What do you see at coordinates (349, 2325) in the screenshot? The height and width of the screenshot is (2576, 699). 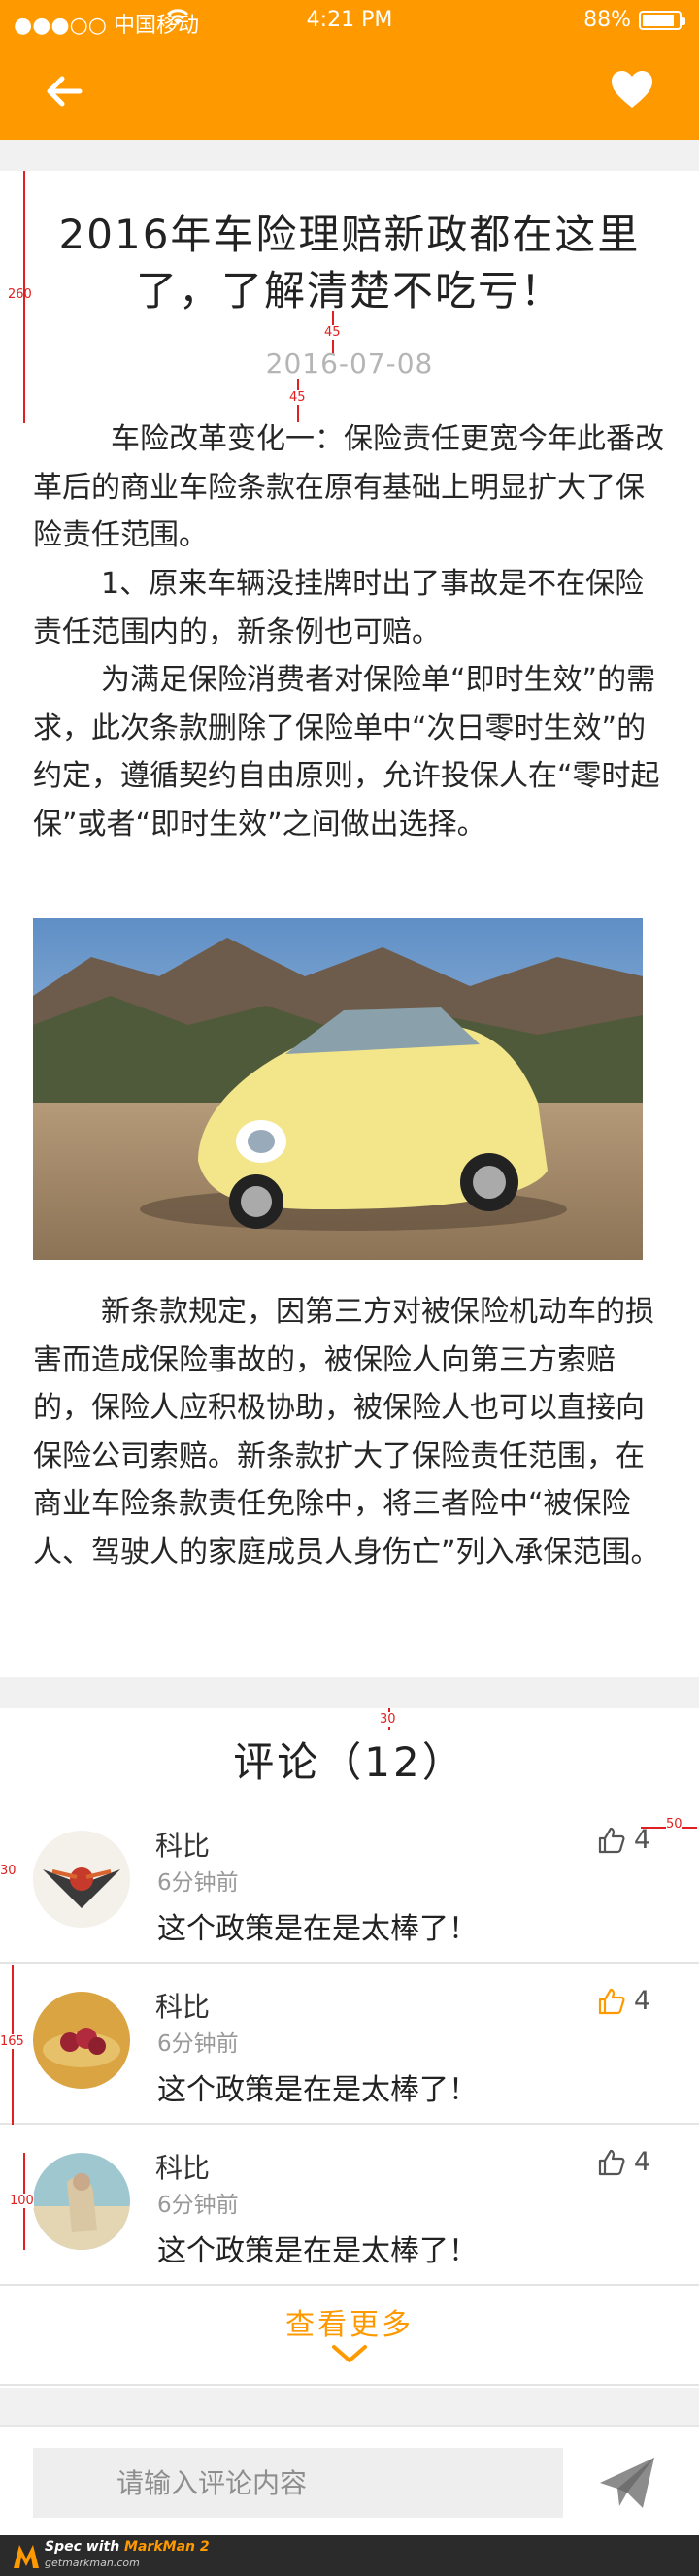 I see `view-more-label: 查看更多` at bounding box center [349, 2325].